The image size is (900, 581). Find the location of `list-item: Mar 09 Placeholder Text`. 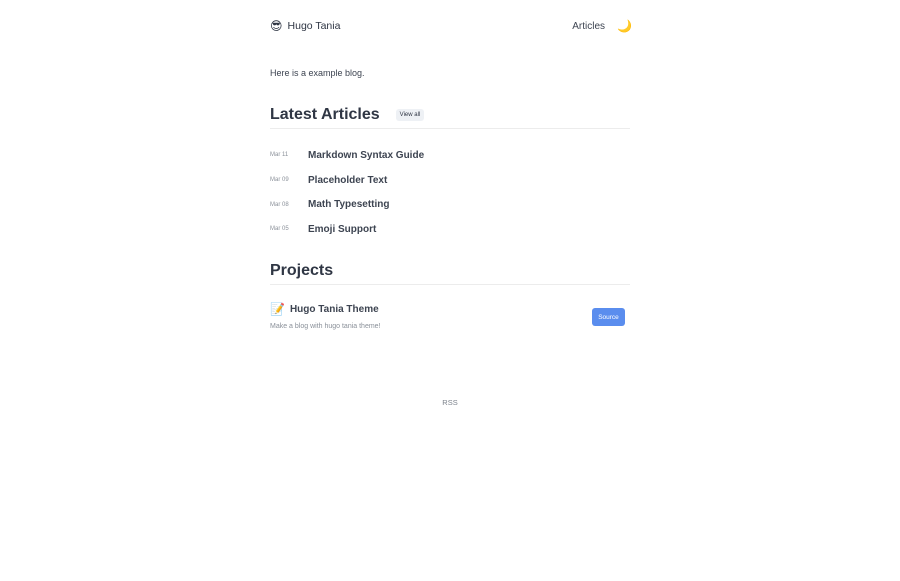

list-item: Mar 09 Placeholder Text is located at coordinates (450, 180).